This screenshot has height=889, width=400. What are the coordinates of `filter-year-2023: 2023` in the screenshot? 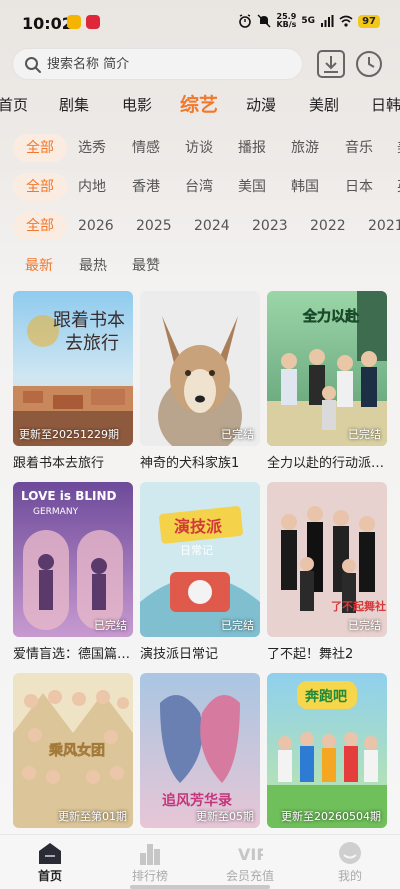 It's located at (270, 226).